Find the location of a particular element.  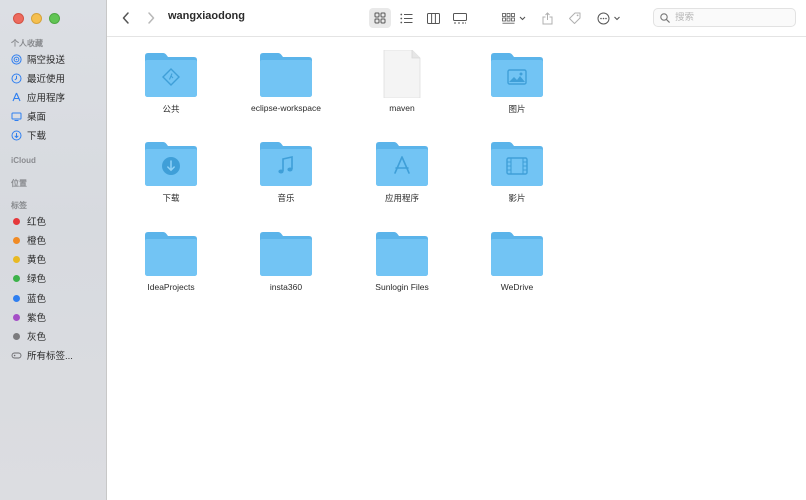

file-item-maven: maven is located at coordinates (402, 81).